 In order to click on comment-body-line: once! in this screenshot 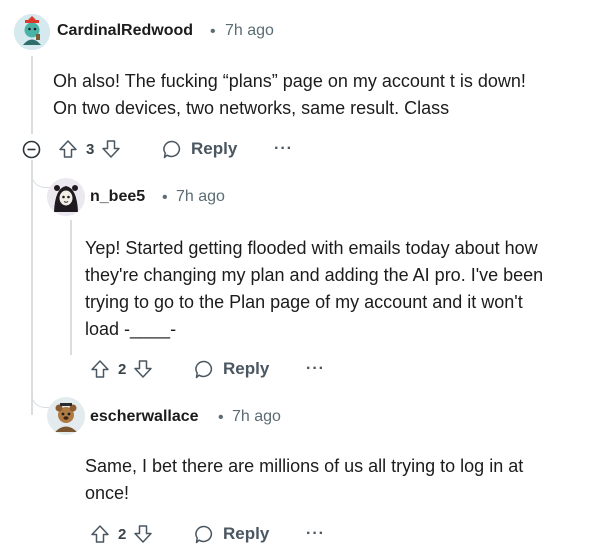, I will do `click(107, 493)`.